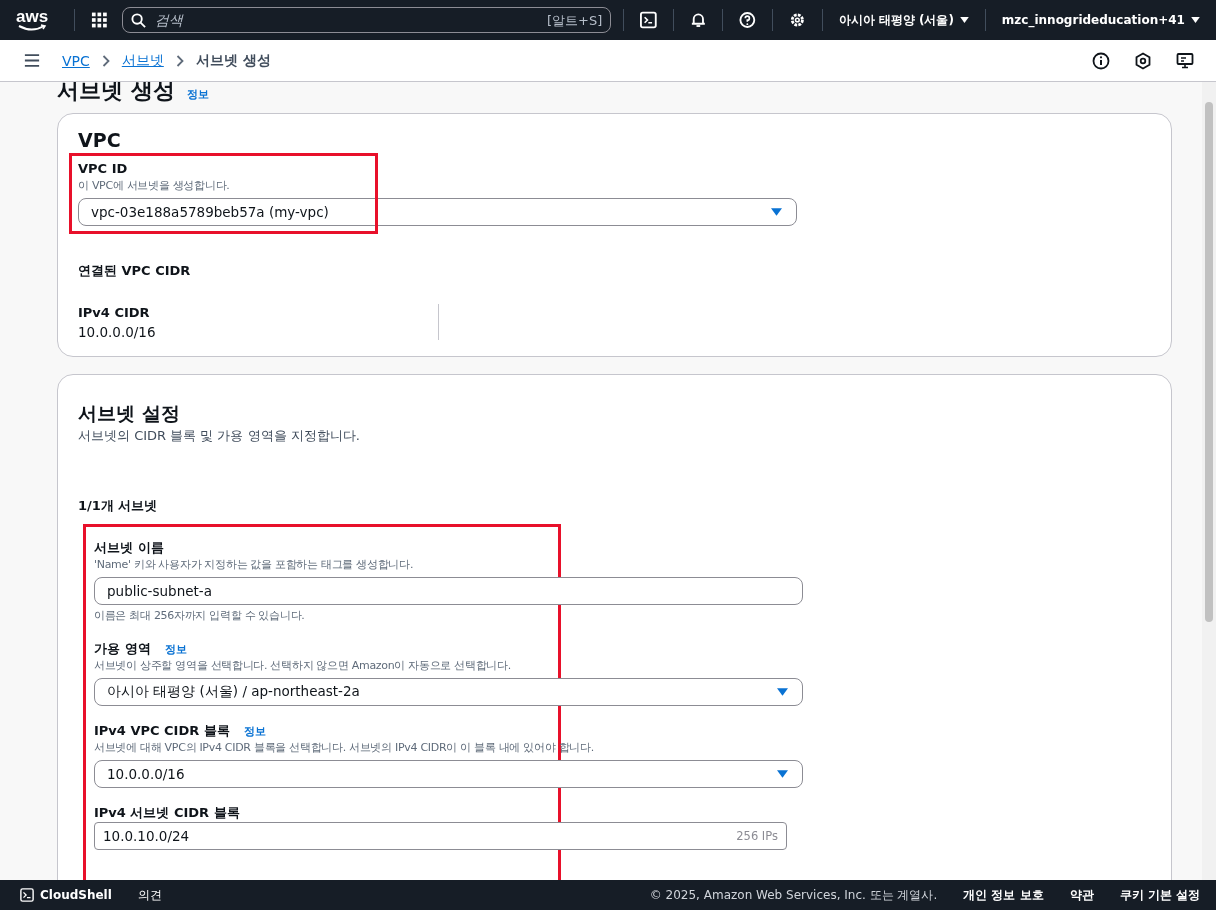 The height and width of the screenshot is (910, 1216). I want to click on dropdown-select: 10.0.0.0/16, so click(448, 774).